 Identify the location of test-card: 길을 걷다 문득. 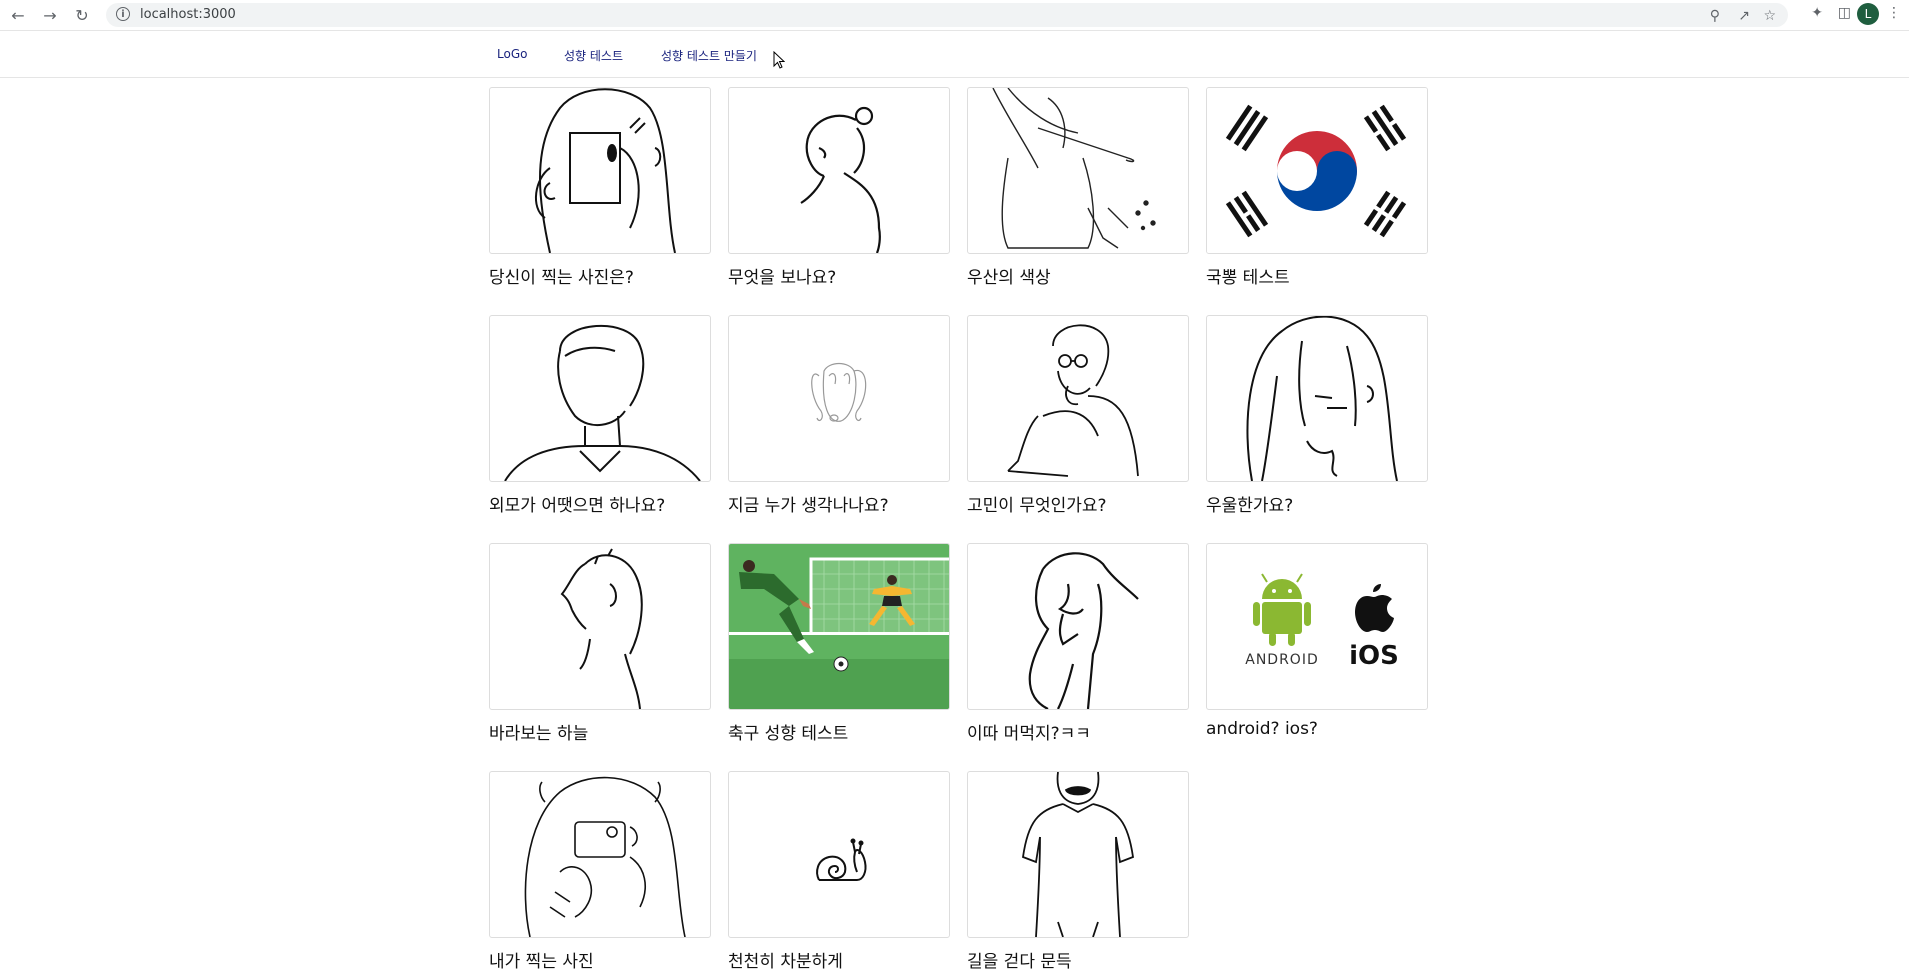
(1078, 871).